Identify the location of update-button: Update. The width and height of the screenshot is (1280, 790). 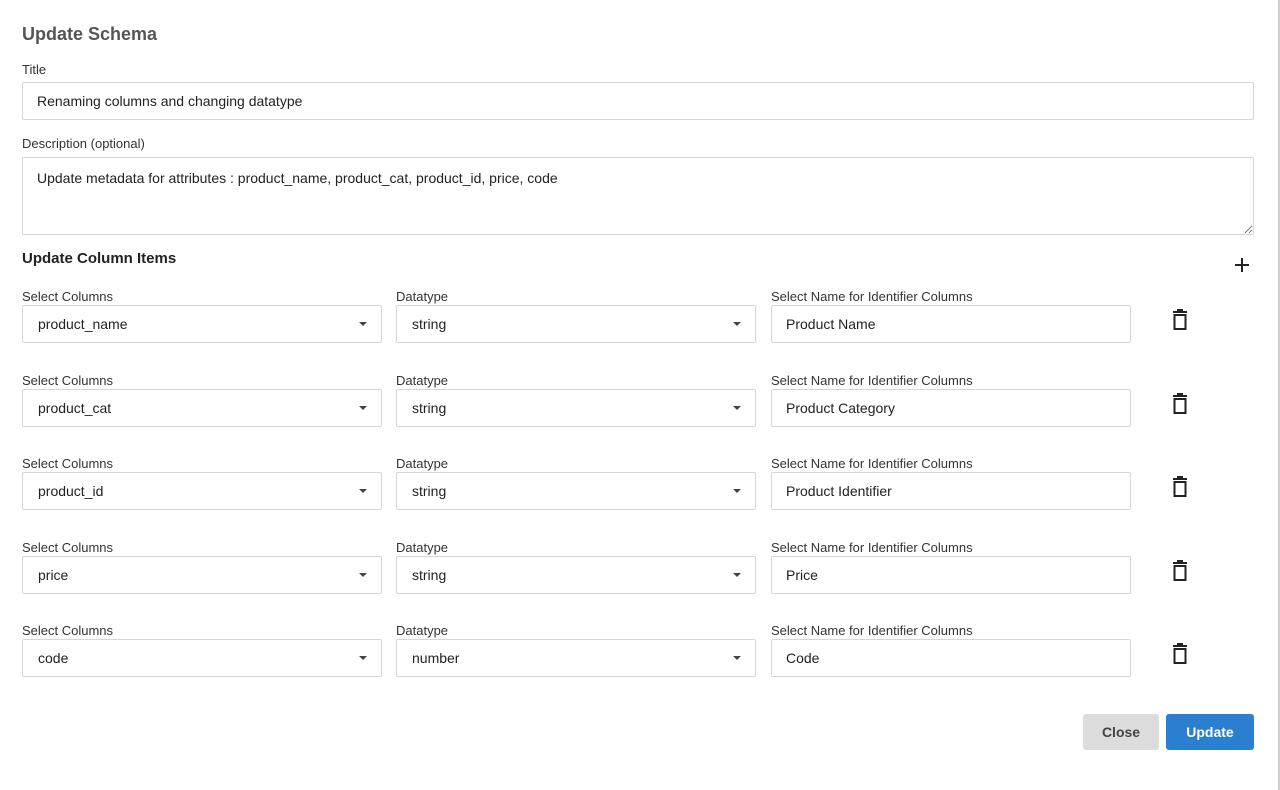
(1210, 732).